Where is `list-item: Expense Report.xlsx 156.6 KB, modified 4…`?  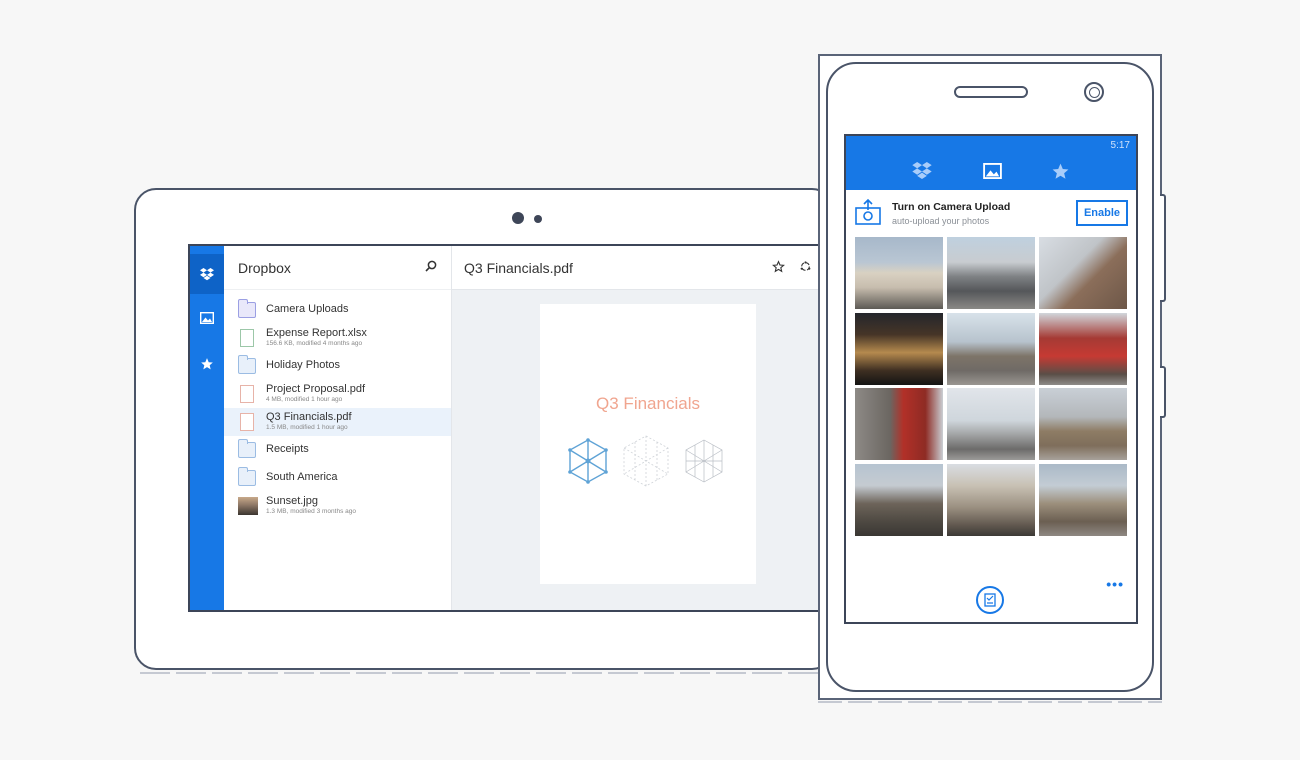
list-item: Expense Report.xlsx 156.6 KB, modified 4… is located at coordinates (337, 338).